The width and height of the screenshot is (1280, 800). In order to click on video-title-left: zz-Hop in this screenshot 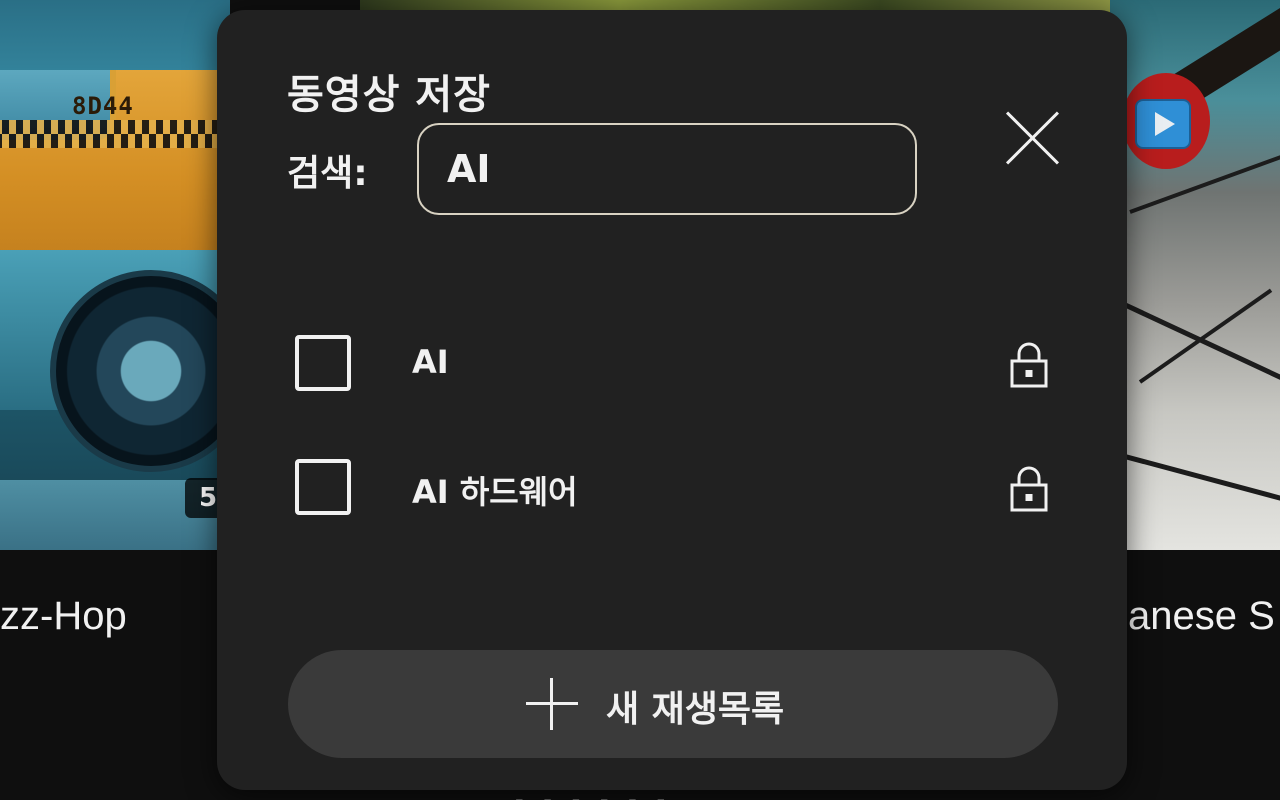, I will do `click(63, 616)`.